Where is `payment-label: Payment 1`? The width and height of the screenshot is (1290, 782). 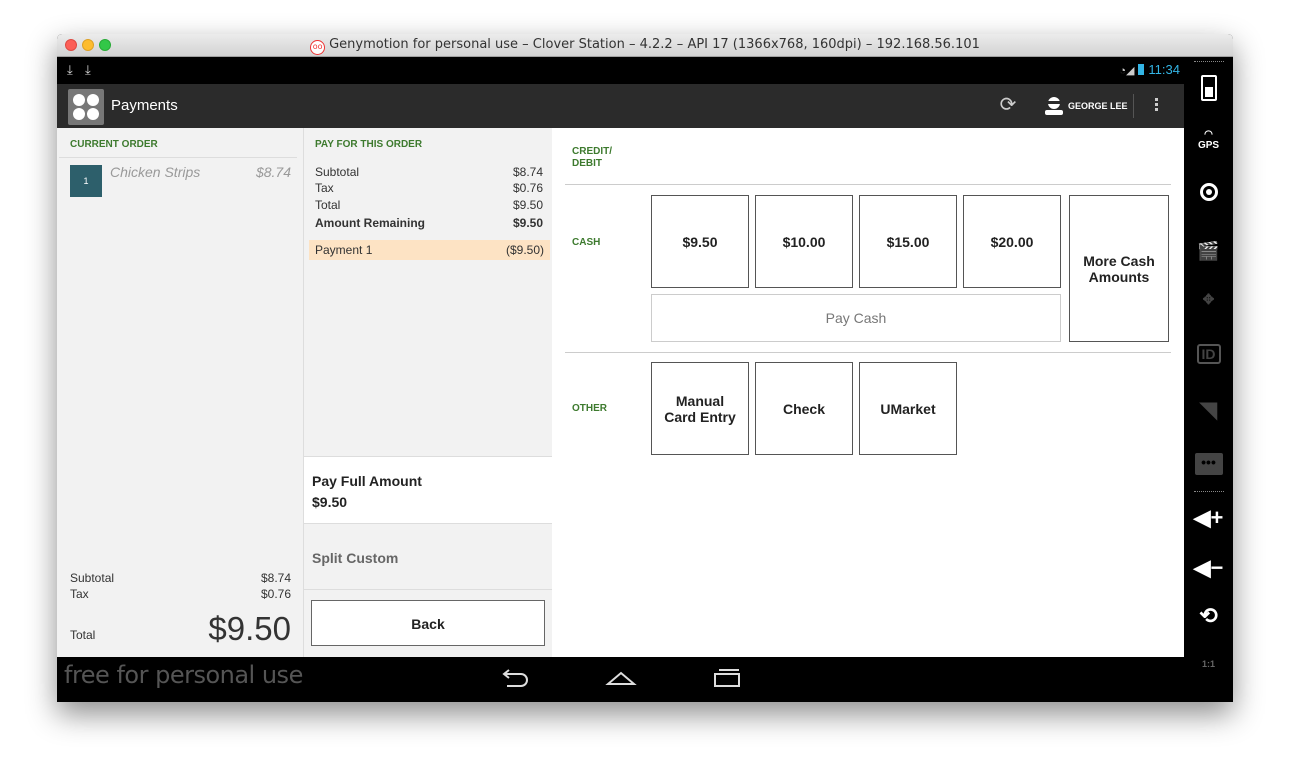
payment-label: Payment 1 is located at coordinates (344, 250).